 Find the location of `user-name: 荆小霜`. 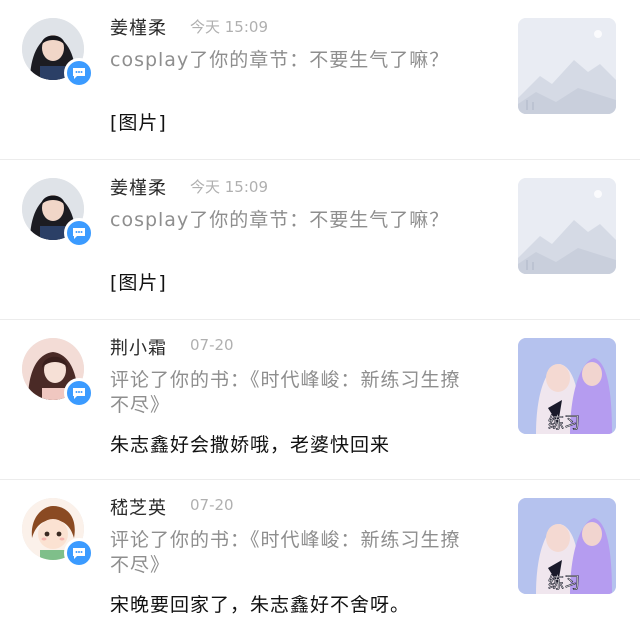

user-name: 荆小霜 is located at coordinates (138, 347).